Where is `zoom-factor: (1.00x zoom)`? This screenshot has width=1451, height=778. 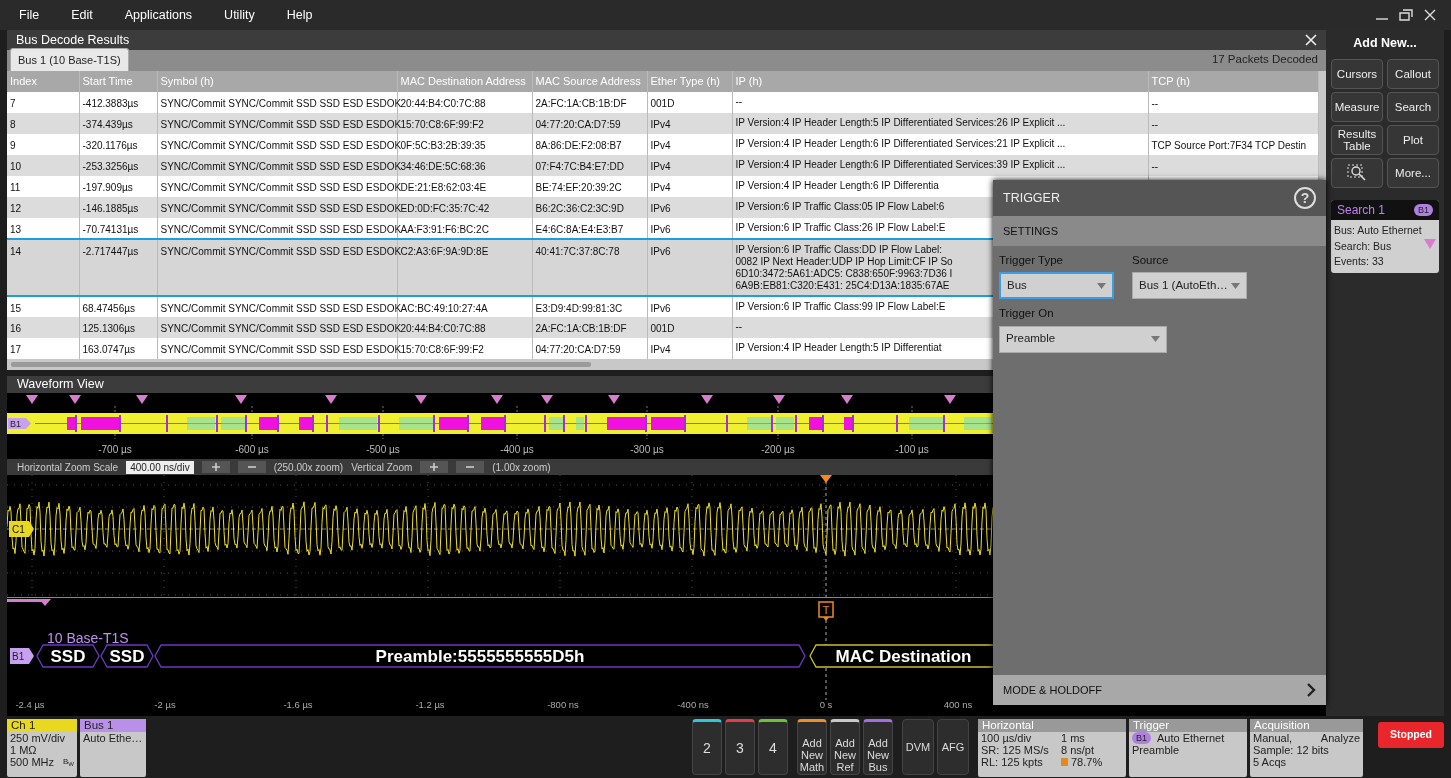
zoom-factor: (1.00x zoom) is located at coordinates (521, 467).